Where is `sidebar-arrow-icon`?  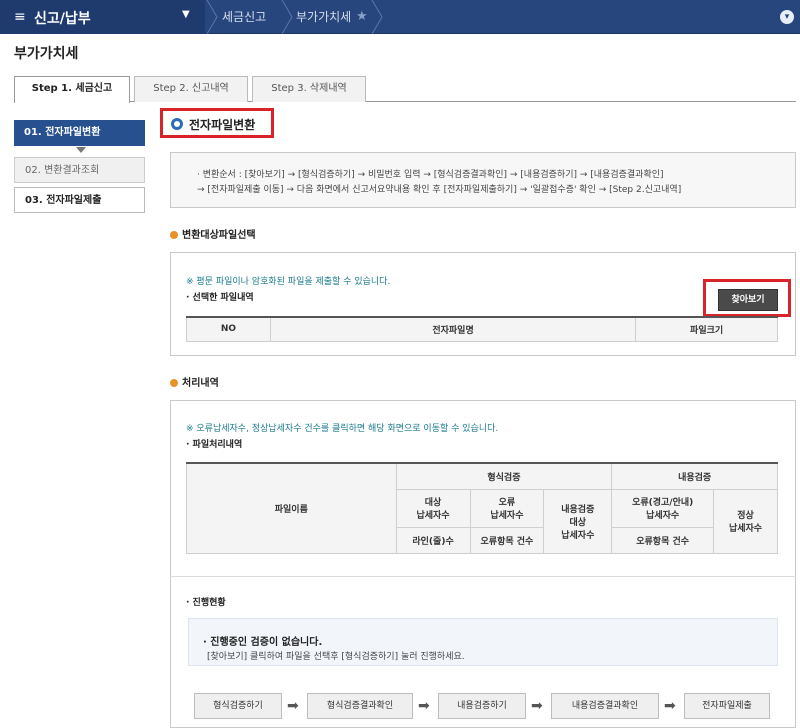 sidebar-arrow-icon is located at coordinates (81, 150).